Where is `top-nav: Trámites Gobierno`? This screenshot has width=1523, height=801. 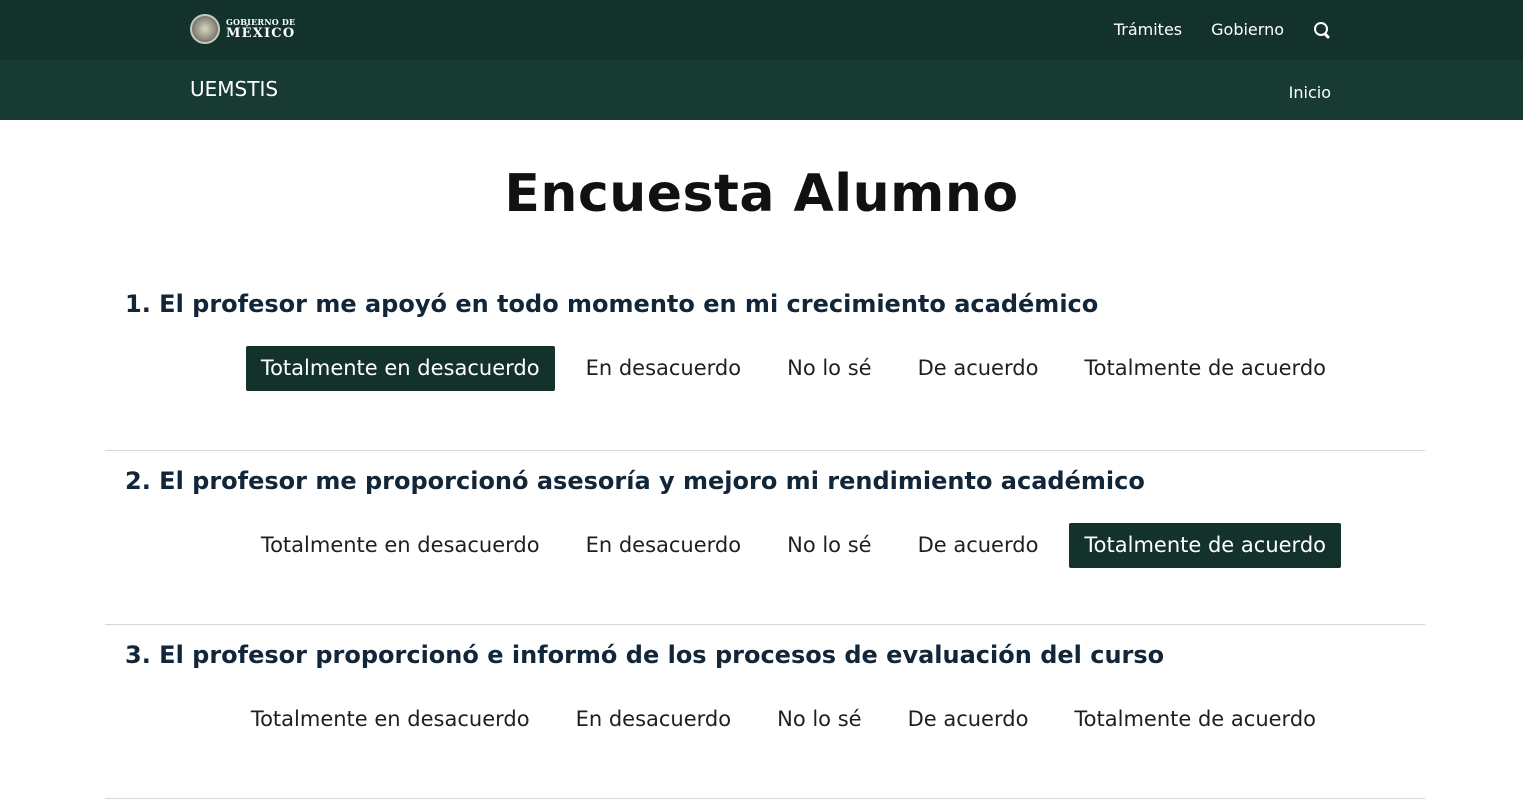 top-nav: Trámites Gobierno is located at coordinates (1222, 29).